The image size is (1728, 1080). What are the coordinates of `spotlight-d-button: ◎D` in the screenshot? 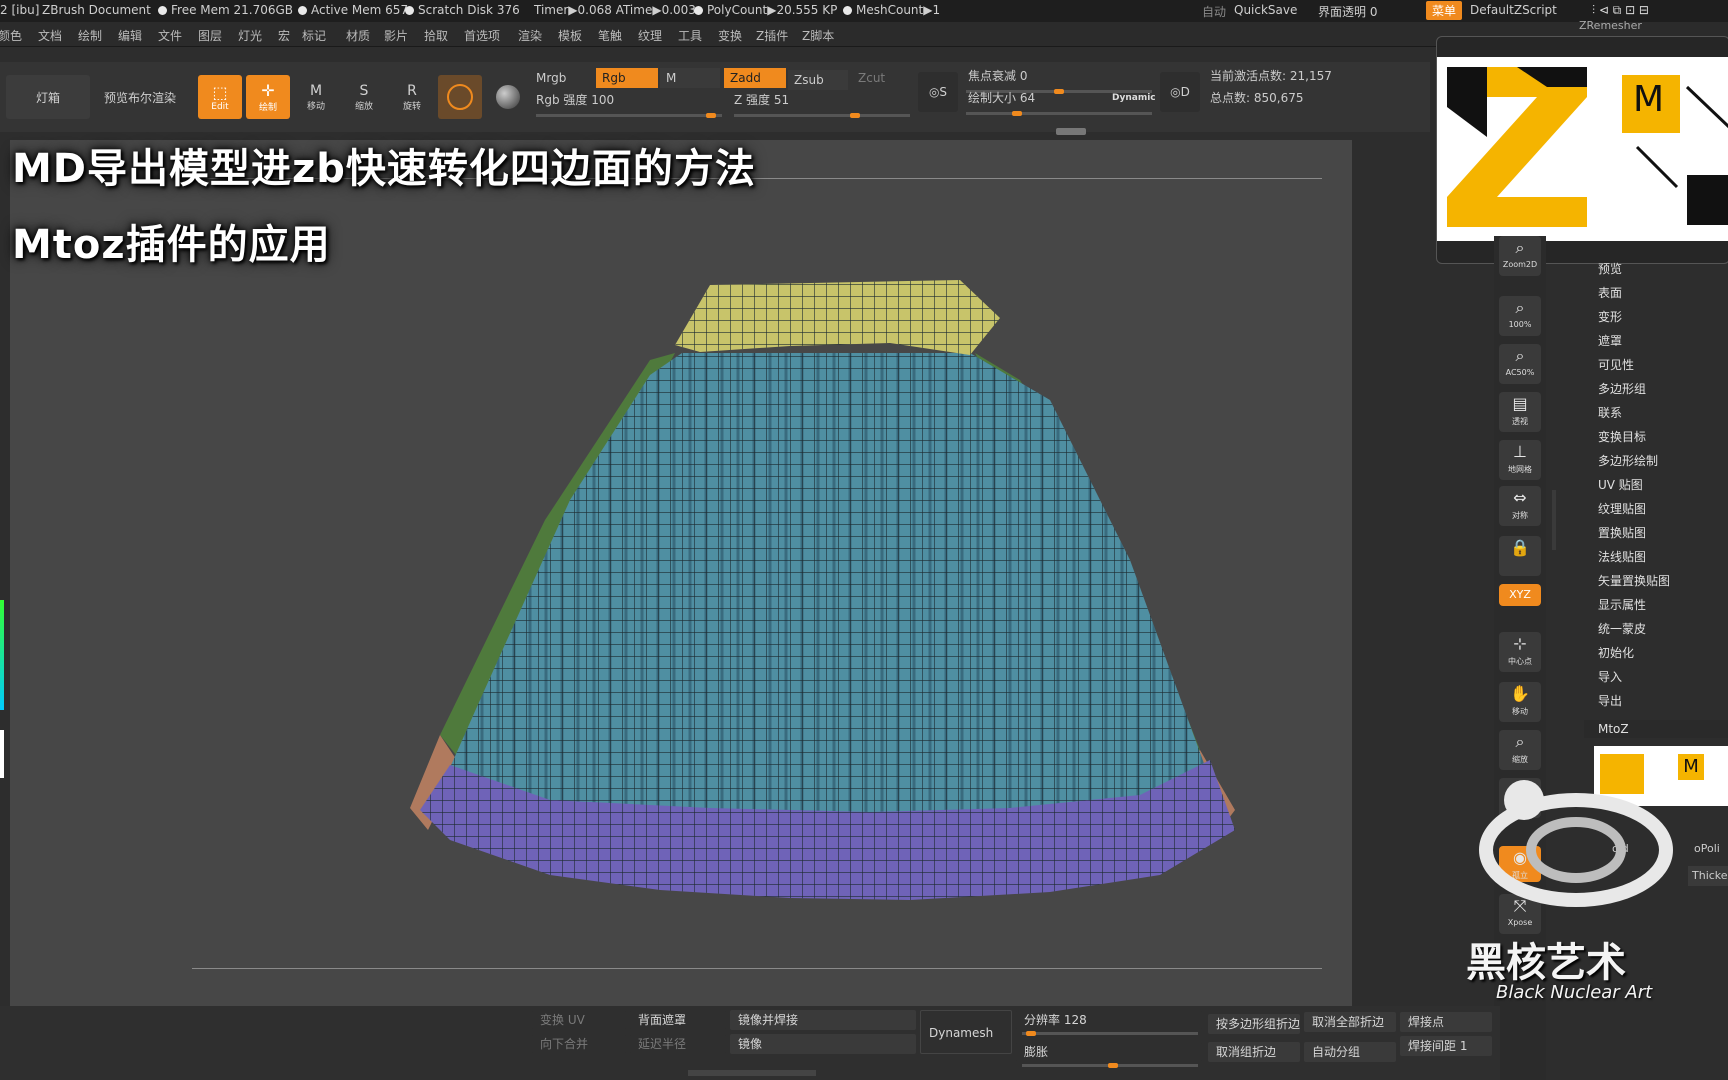 It's located at (1180, 92).